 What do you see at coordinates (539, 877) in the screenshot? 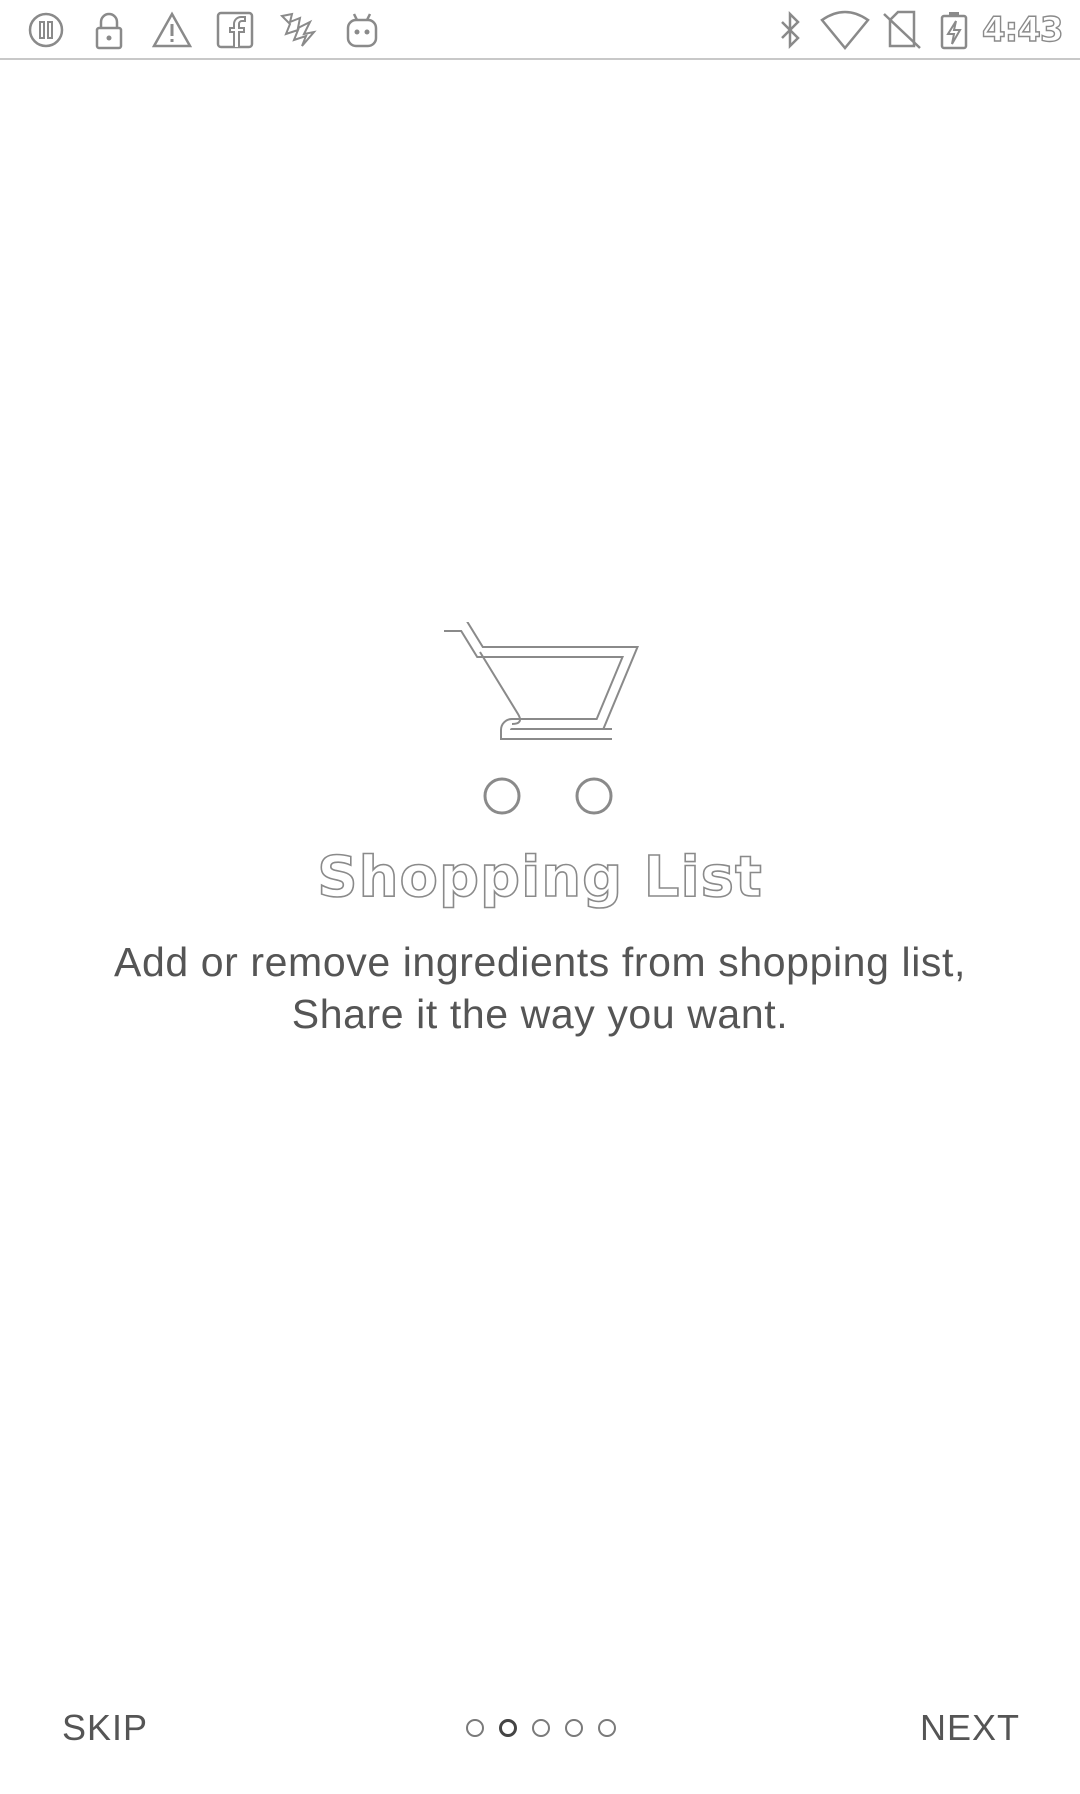
I see `onboarding-title: Shopping List` at bounding box center [539, 877].